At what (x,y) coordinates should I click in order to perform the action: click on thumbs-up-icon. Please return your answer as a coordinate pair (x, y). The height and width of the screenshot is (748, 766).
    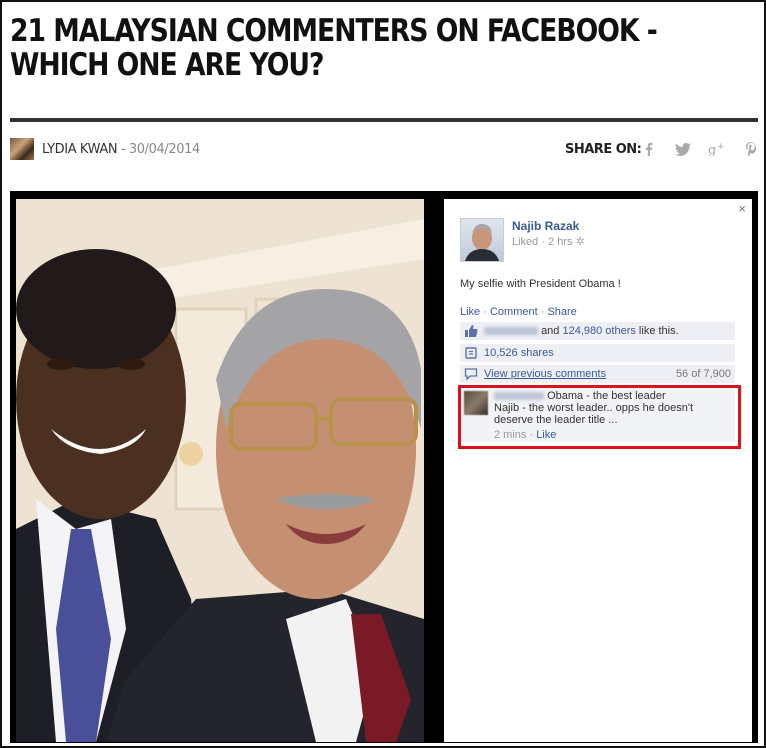
    Looking at the image, I should click on (471, 331).